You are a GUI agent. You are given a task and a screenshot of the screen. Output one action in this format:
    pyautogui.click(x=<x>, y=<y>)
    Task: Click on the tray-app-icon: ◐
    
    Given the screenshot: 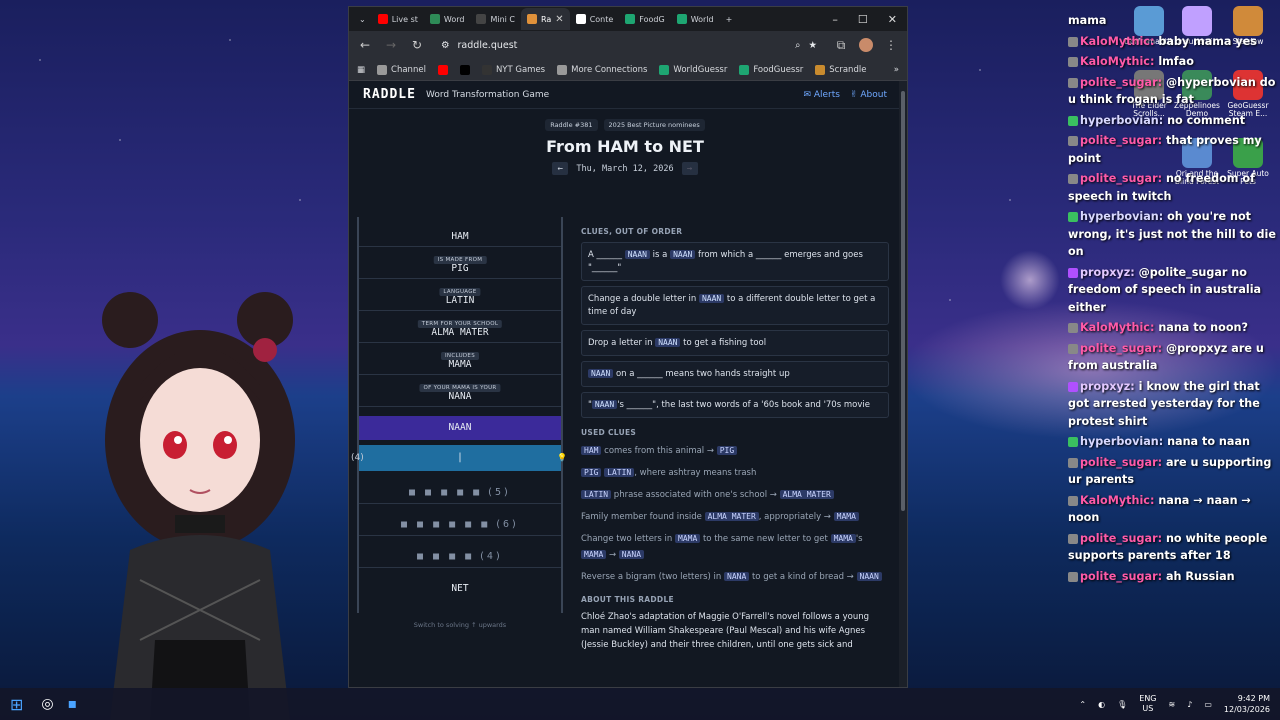 What is the action you would take?
    pyautogui.click(x=1101, y=704)
    